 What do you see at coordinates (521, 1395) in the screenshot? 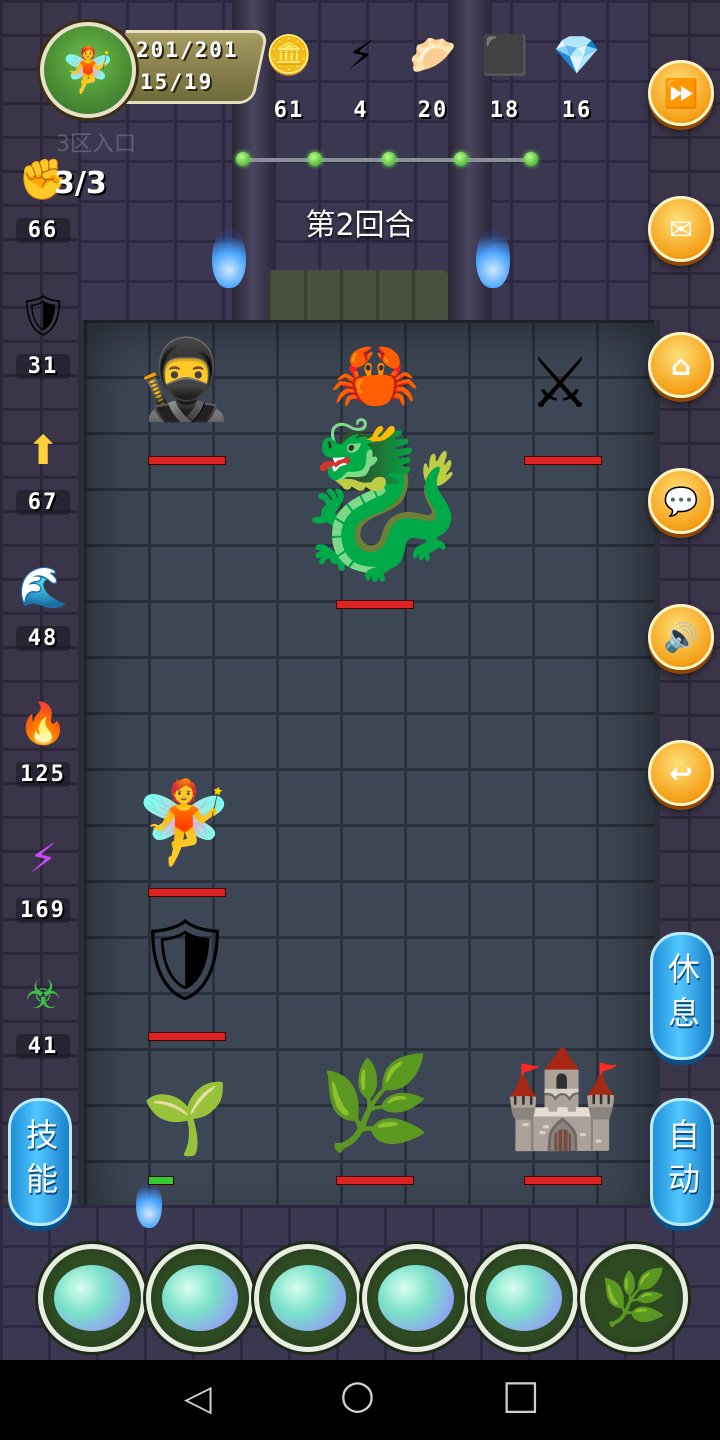
I see `nav-recent-button: □` at bounding box center [521, 1395].